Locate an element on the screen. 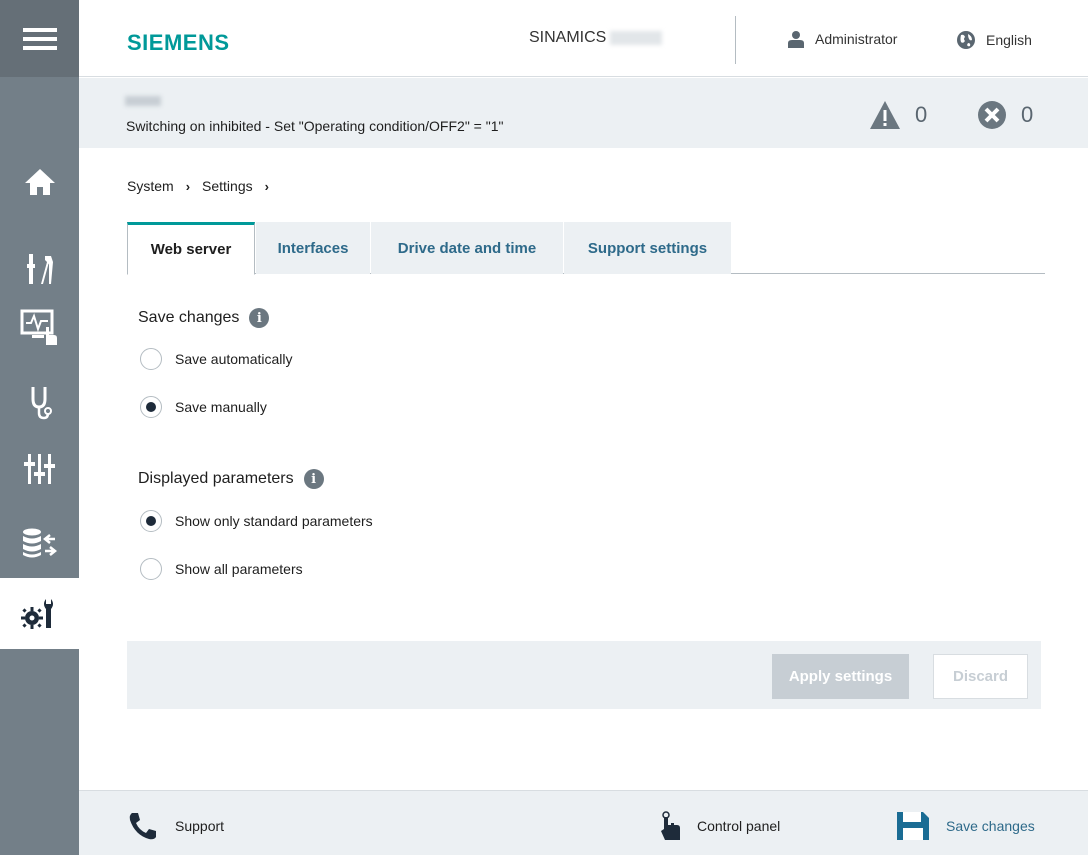 The image size is (1088, 855). nav-monitor is located at coordinates (39, 327).